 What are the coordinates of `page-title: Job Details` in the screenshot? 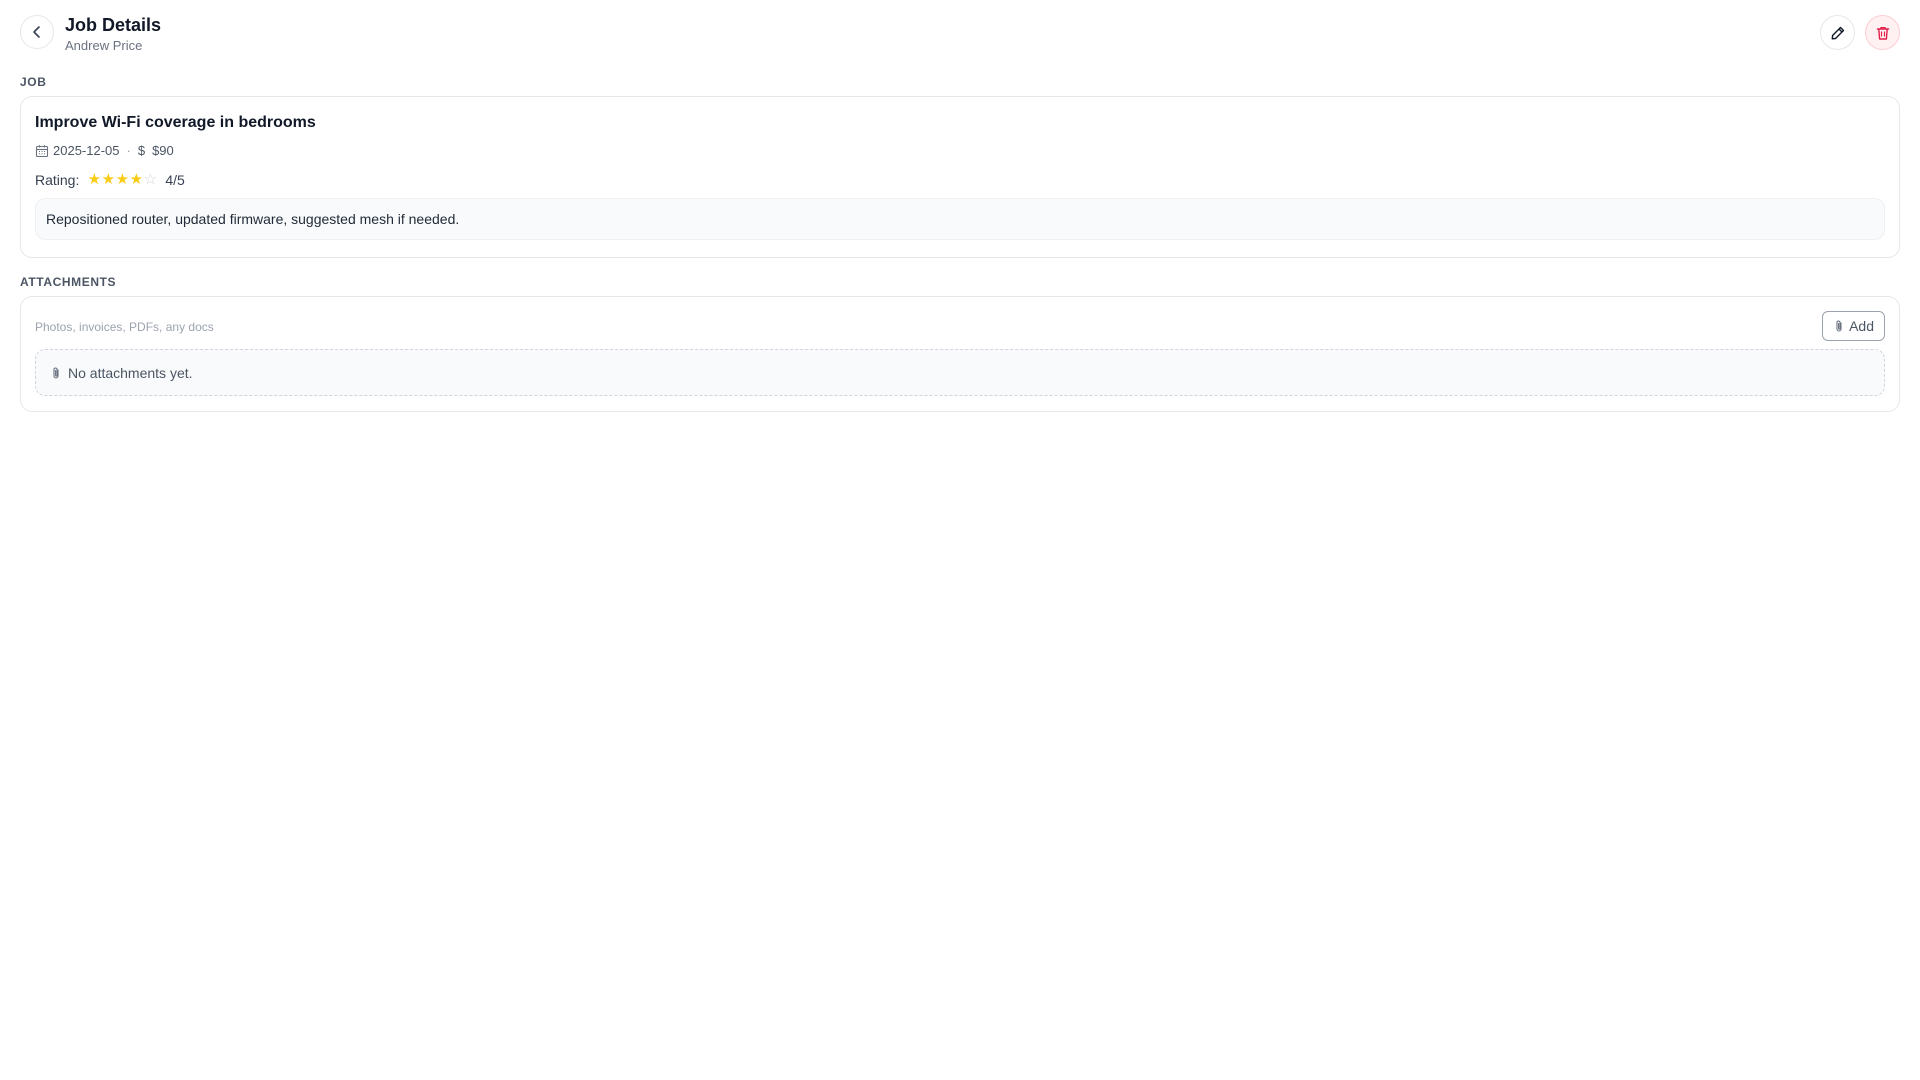 It's located at (113, 25).